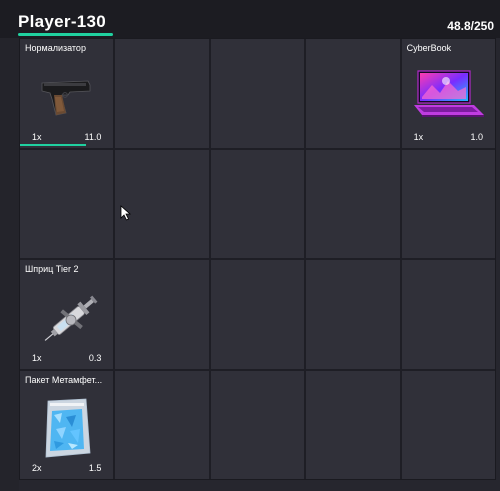  Describe the element at coordinates (53, 144) in the screenshot. I see `durability-bar` at that location.